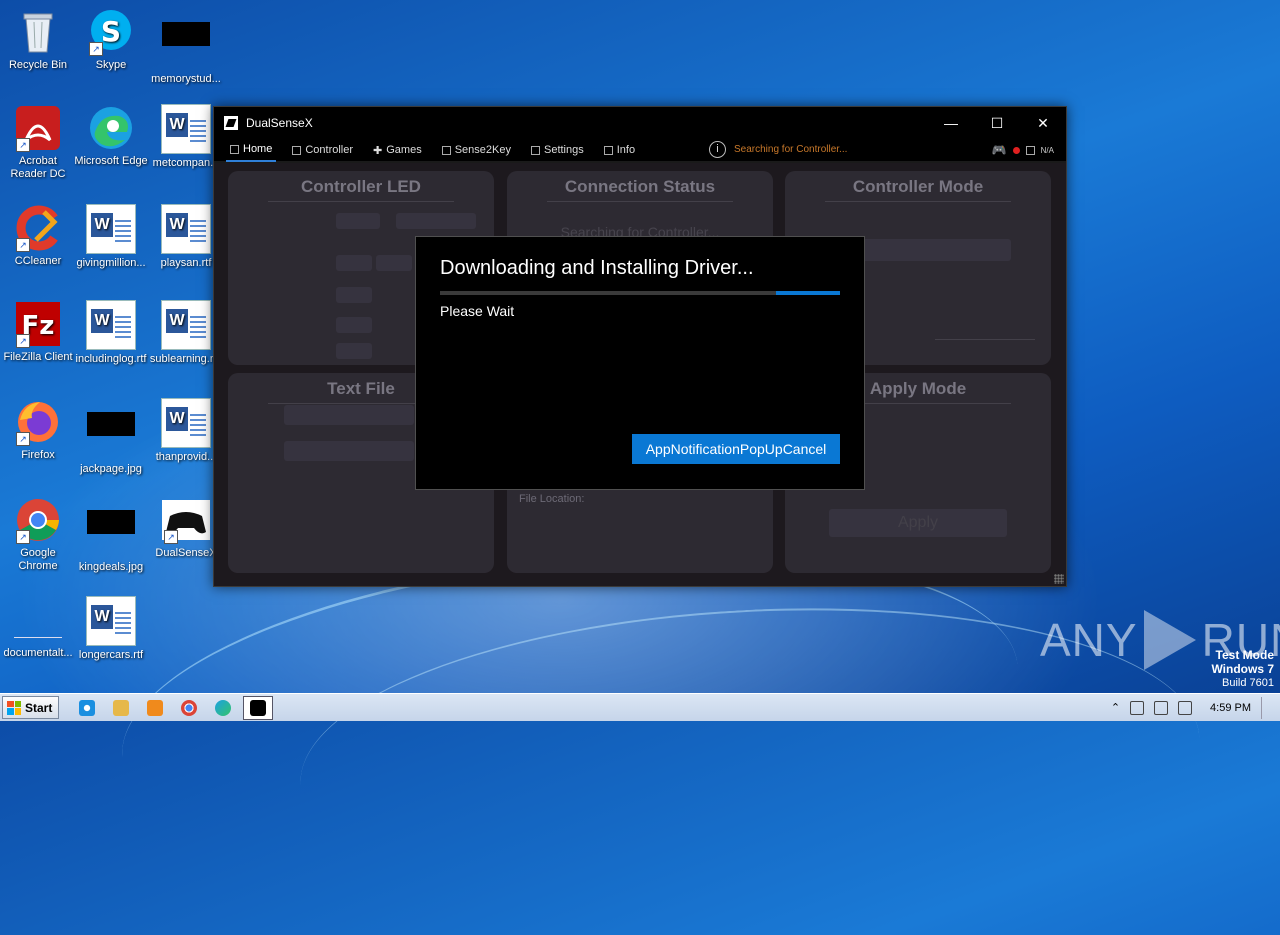  What do you see at coordinates (997, 123) in the screenshot?
I see `maximize-button: ☐` at bounding box center [997, 123].